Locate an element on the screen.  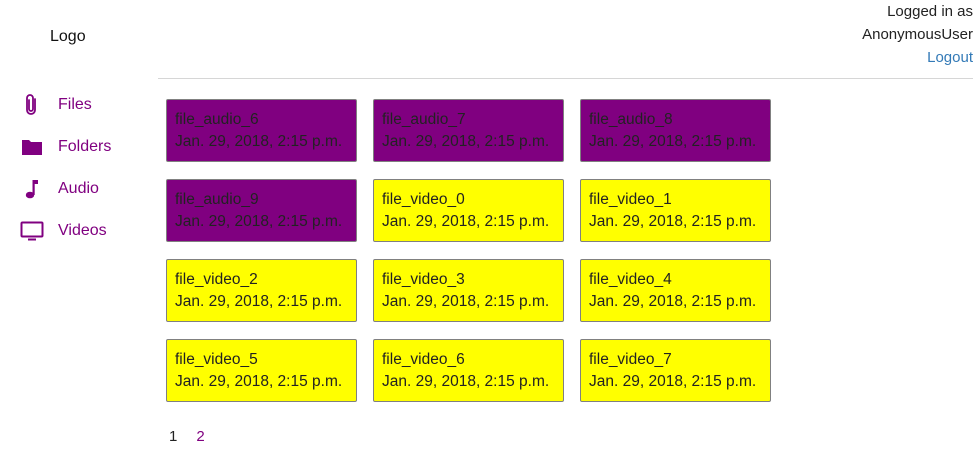
header-divider is located at coordinates (565, 78).